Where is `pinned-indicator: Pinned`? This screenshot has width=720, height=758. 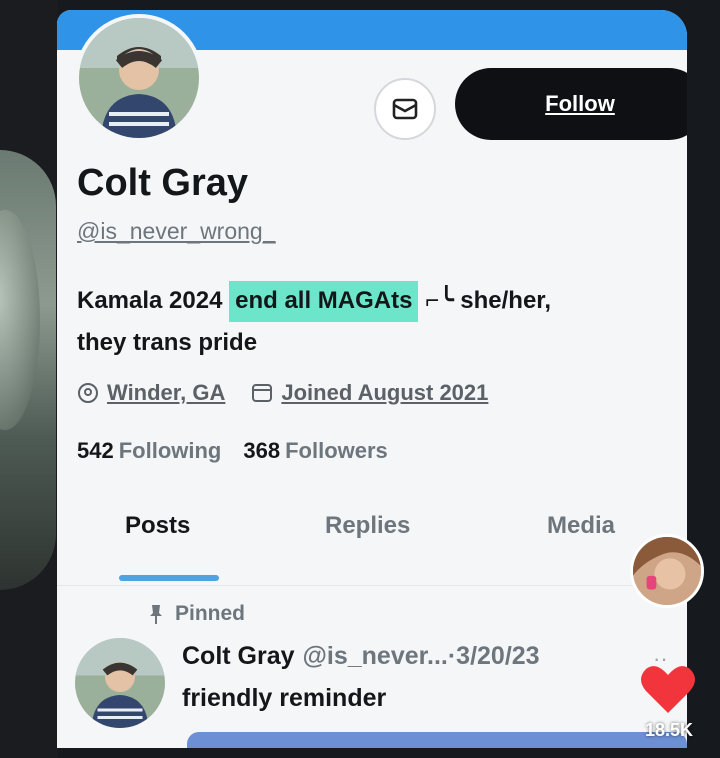
pinned-indicator: Pinned is located at coordinates (196, 614).